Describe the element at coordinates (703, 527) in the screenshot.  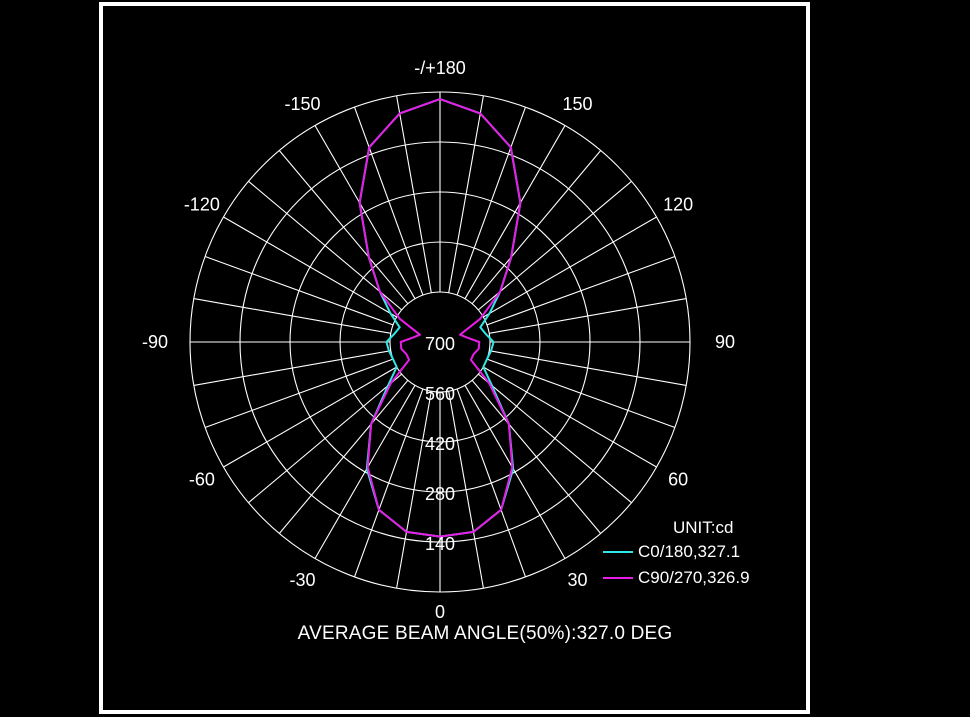
I see `unit-label: UNIT:cd` at that location.